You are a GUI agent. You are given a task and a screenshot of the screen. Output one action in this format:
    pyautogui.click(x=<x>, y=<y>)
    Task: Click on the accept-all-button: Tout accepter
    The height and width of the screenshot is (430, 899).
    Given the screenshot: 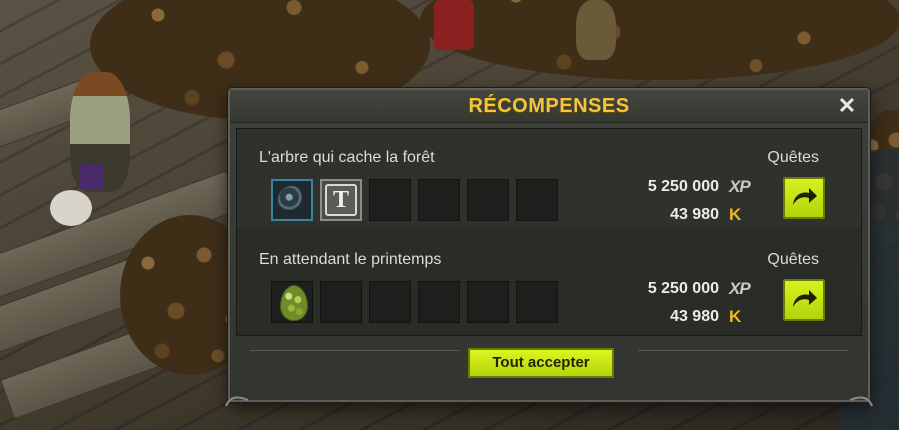 What is the action you would take?
    pyautogui.click(x=541, y=363)
    